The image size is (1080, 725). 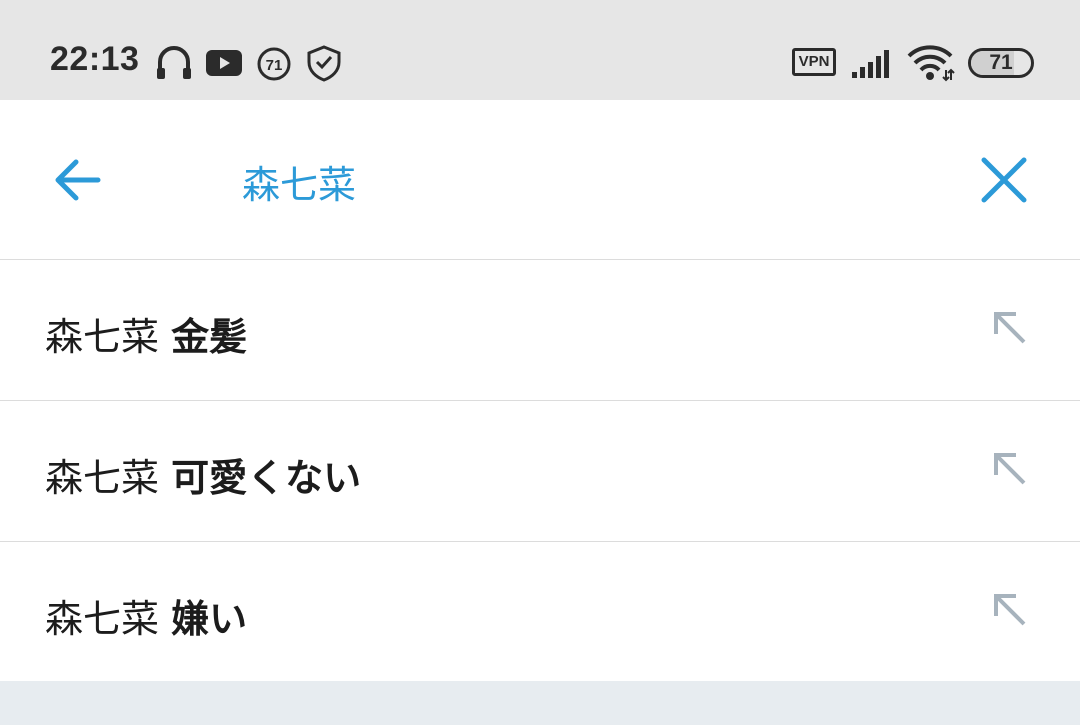 I want to click on battery-indicator: 71, so click(x=1001, y=63).